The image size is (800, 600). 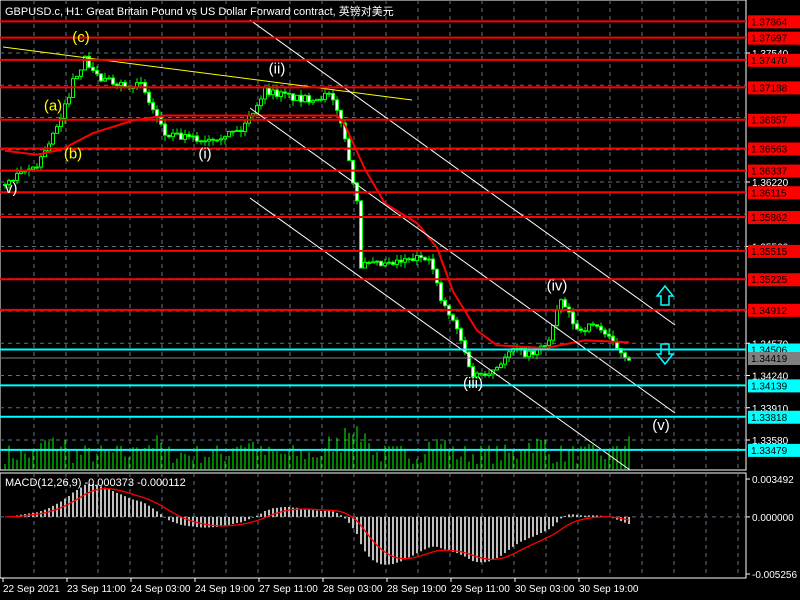 What do you see at coordinates (769, 121) in the screenshot?
I see `resistance-level-label: 1.36857` at bounding box center [769, 121].